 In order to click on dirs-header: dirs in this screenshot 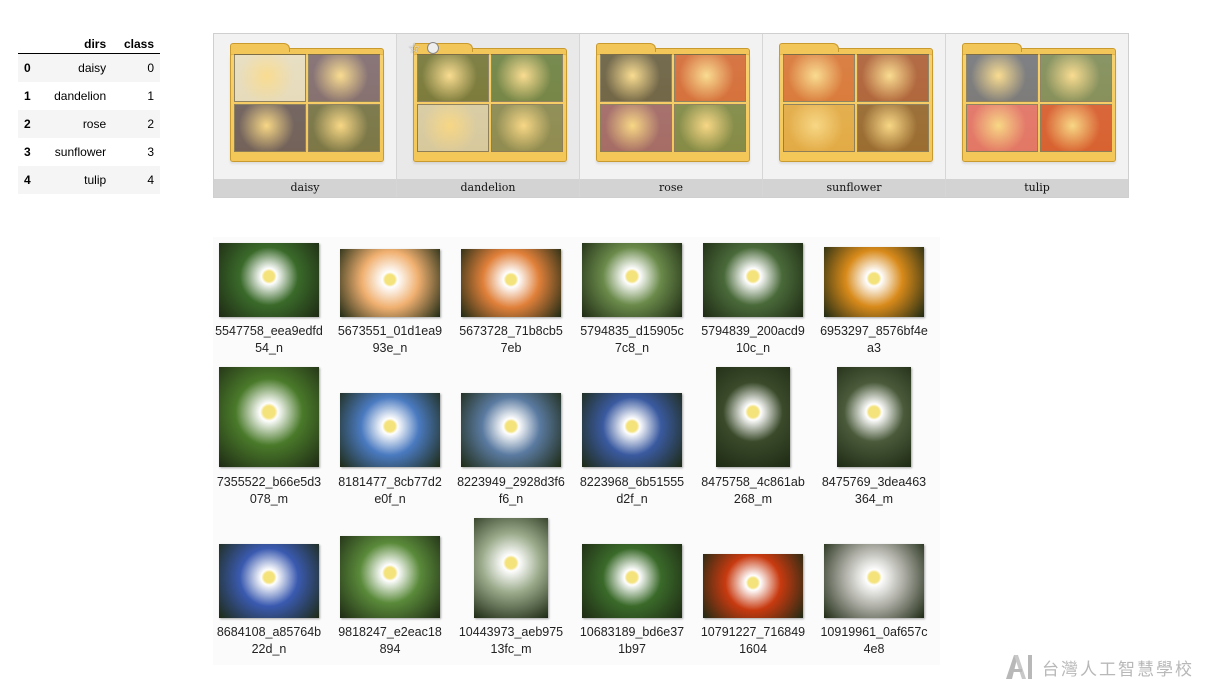, I will do `click(76, 40)`.